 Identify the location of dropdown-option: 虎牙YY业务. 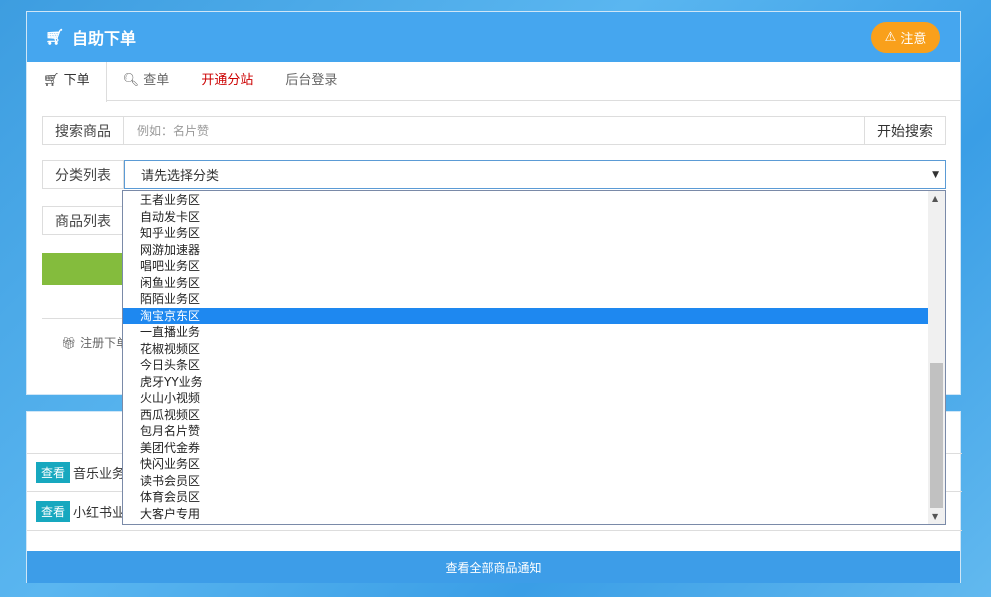
(525, 382).